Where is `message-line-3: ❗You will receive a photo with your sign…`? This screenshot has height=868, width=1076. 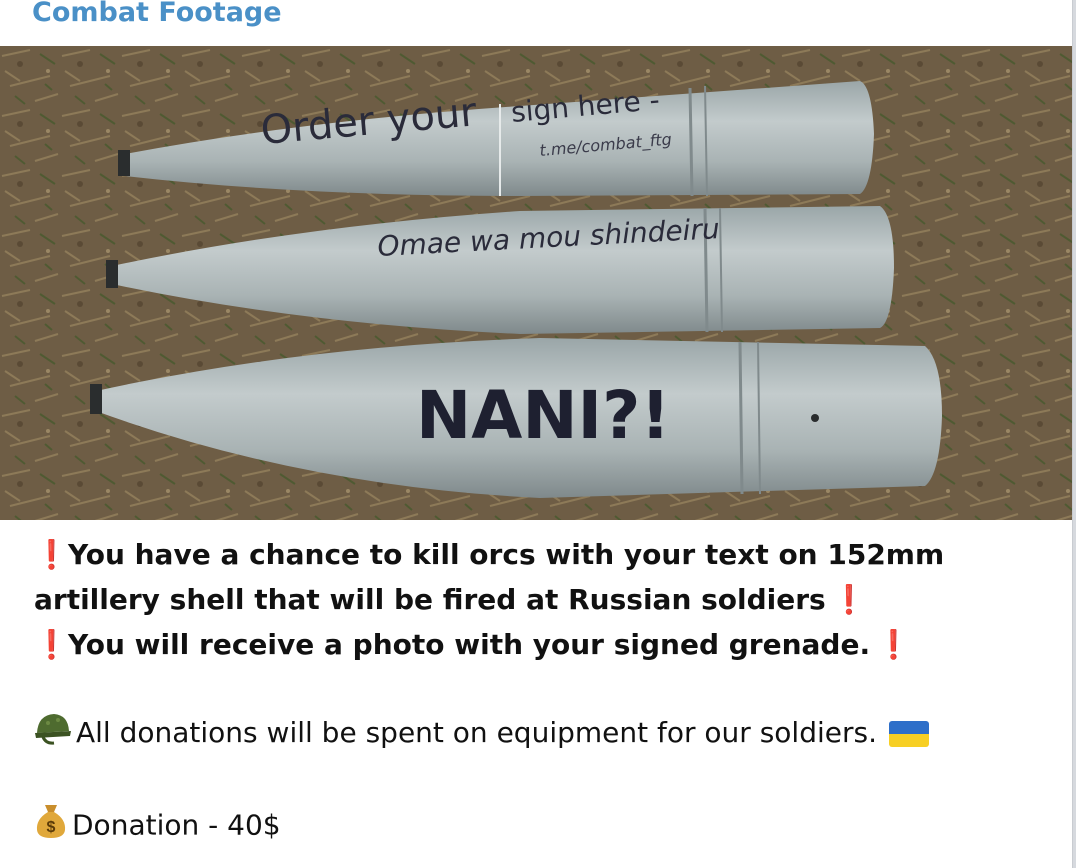 message-line-3: ❗You will receive a photo with your sign… is located at coordinates (539, 644).